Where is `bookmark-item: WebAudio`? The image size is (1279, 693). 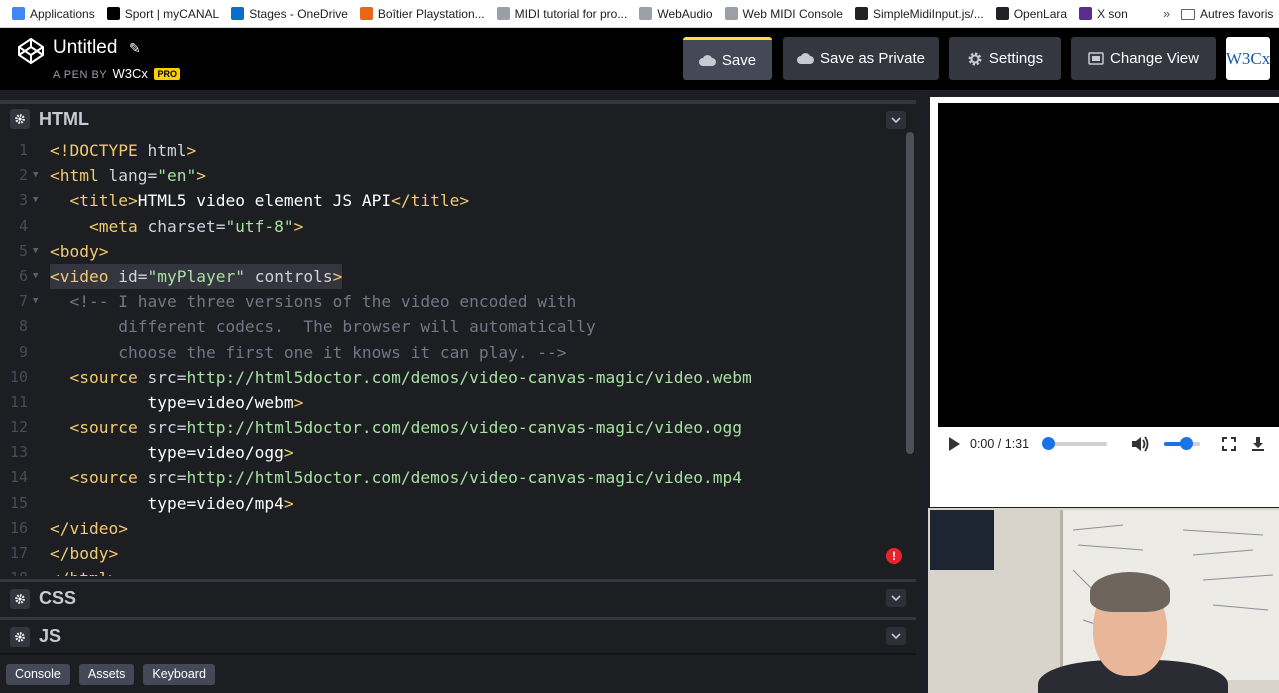 bookmark-item: WebAudio is located at coordinates (676, 14).